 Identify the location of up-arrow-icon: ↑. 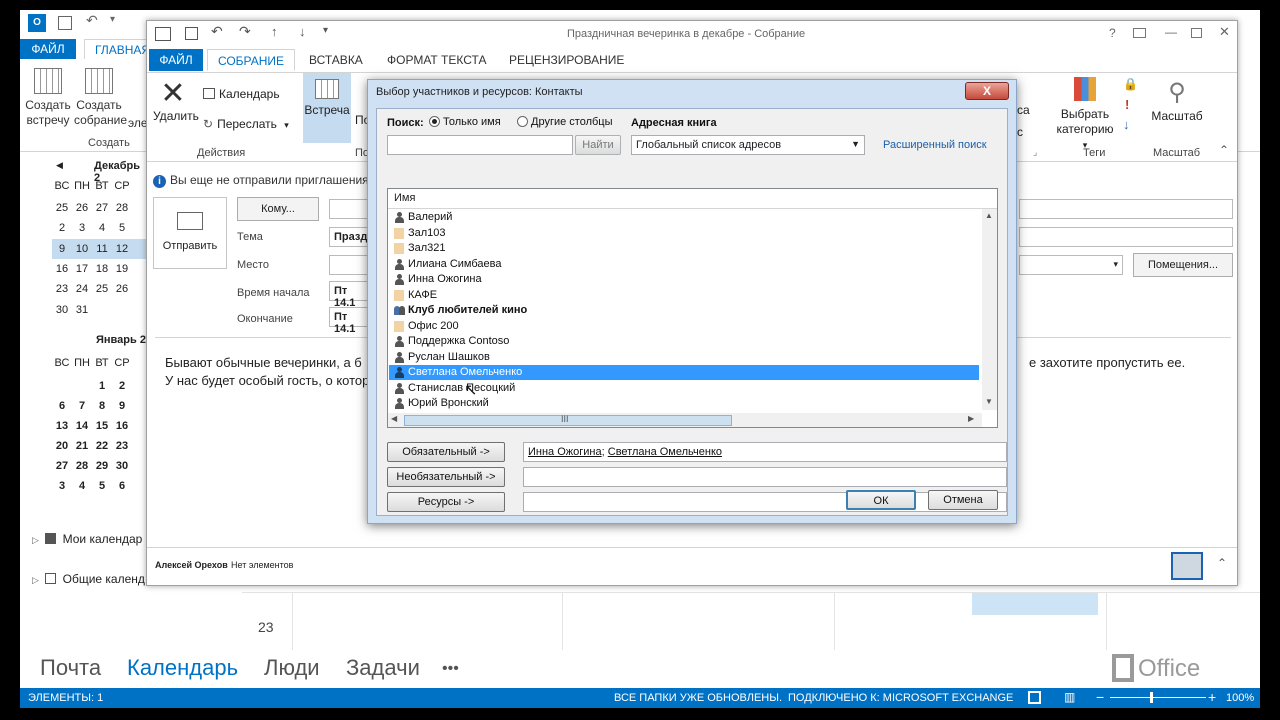
(274, 31).